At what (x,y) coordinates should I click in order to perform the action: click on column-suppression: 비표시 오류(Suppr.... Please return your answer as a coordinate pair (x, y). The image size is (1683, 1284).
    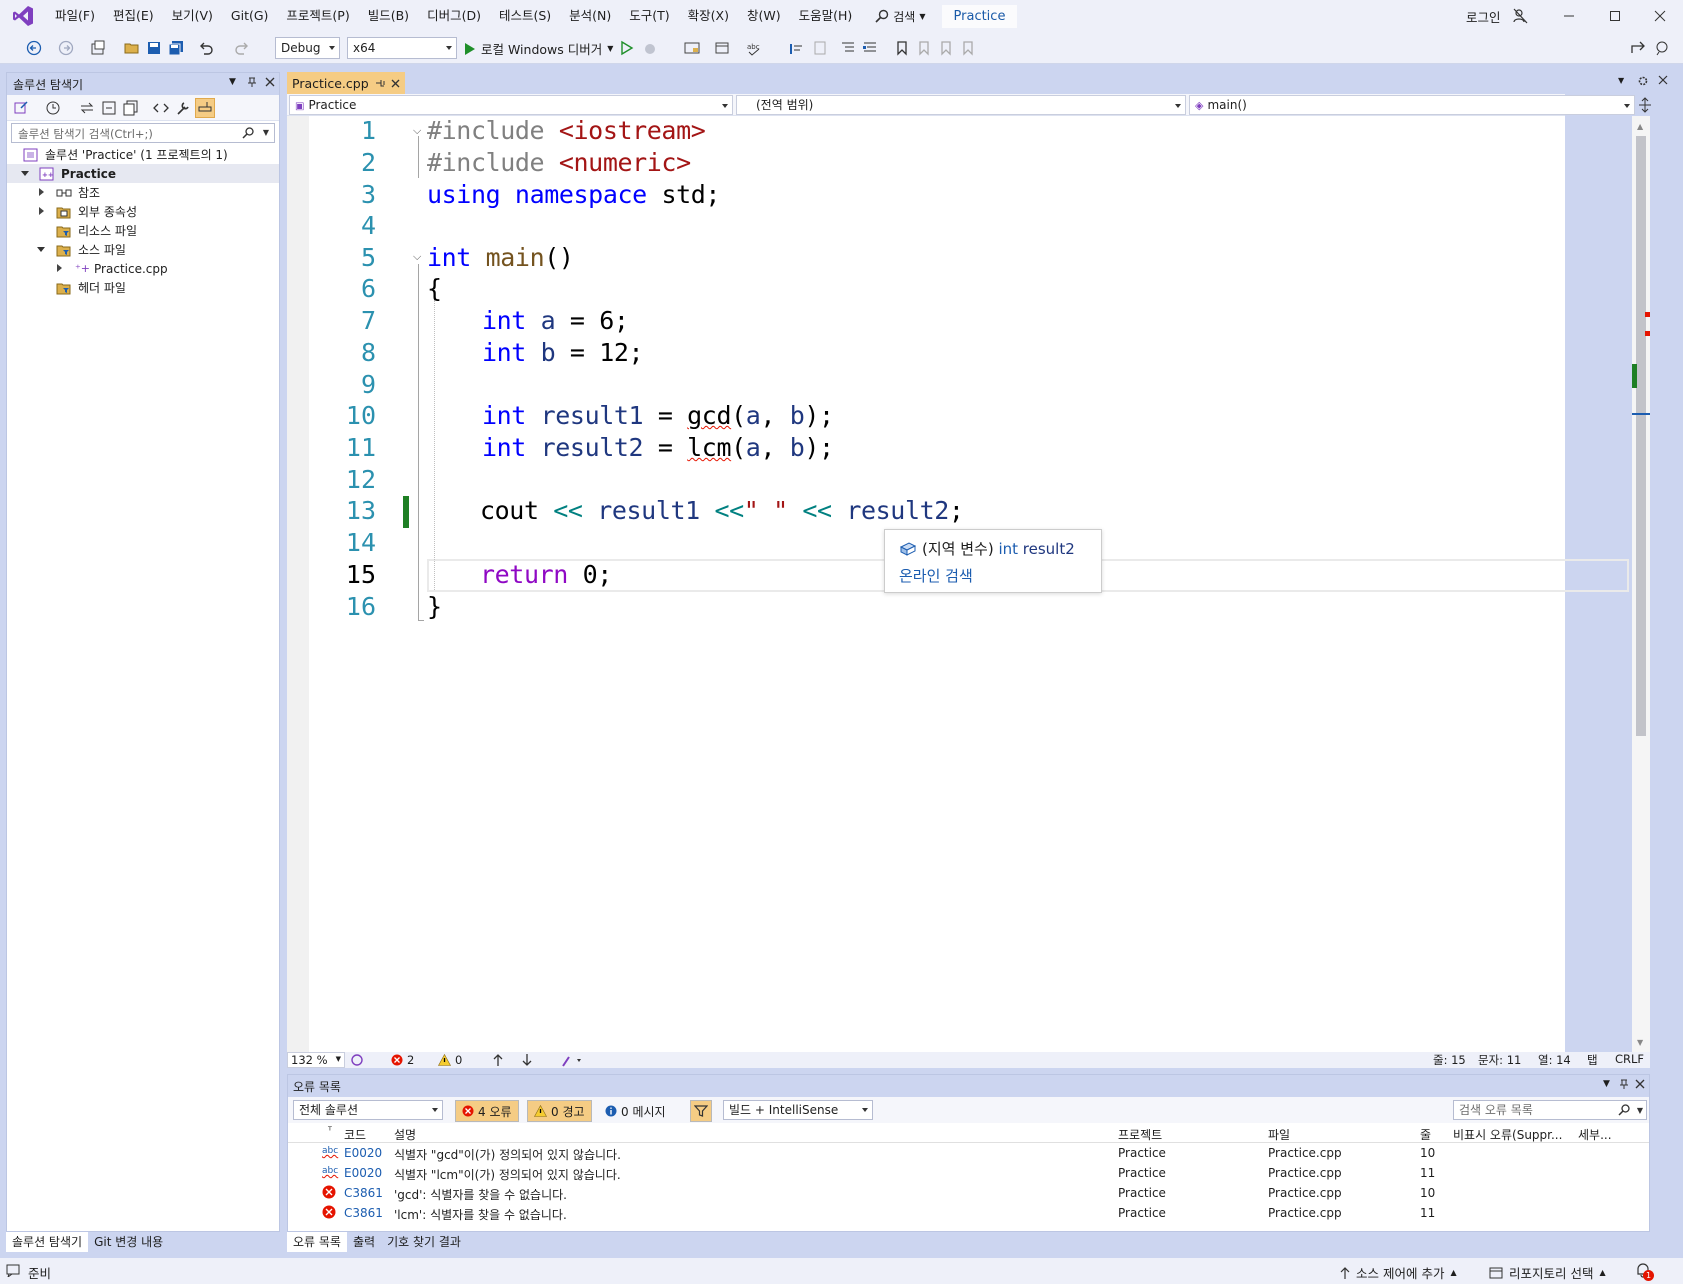
    Looking at the image, I should click on (1507, 1134).